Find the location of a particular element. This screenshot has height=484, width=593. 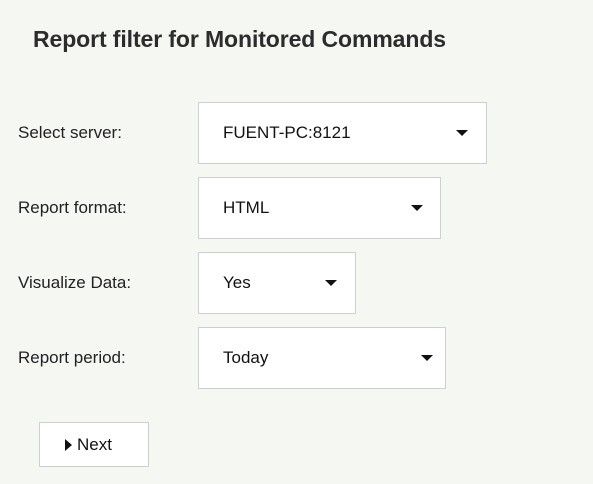

play-triangle-icon is located at coordinates (68, 445).